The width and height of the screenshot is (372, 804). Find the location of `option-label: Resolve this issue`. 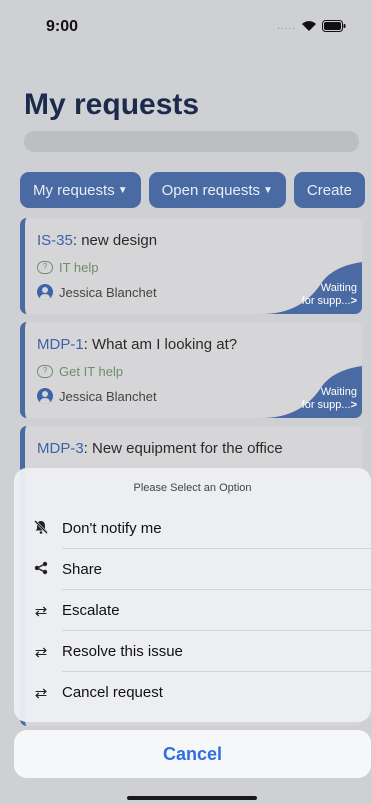

option-label: Resolve this issue is located at coordinates (122, 651).